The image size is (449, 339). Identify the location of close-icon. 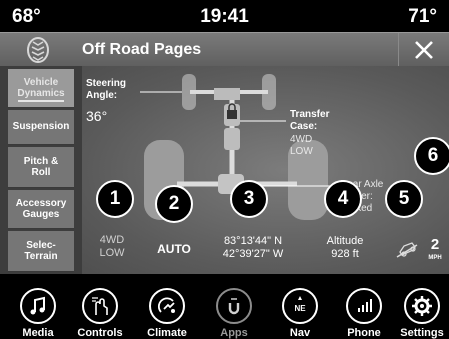
(424, 50).